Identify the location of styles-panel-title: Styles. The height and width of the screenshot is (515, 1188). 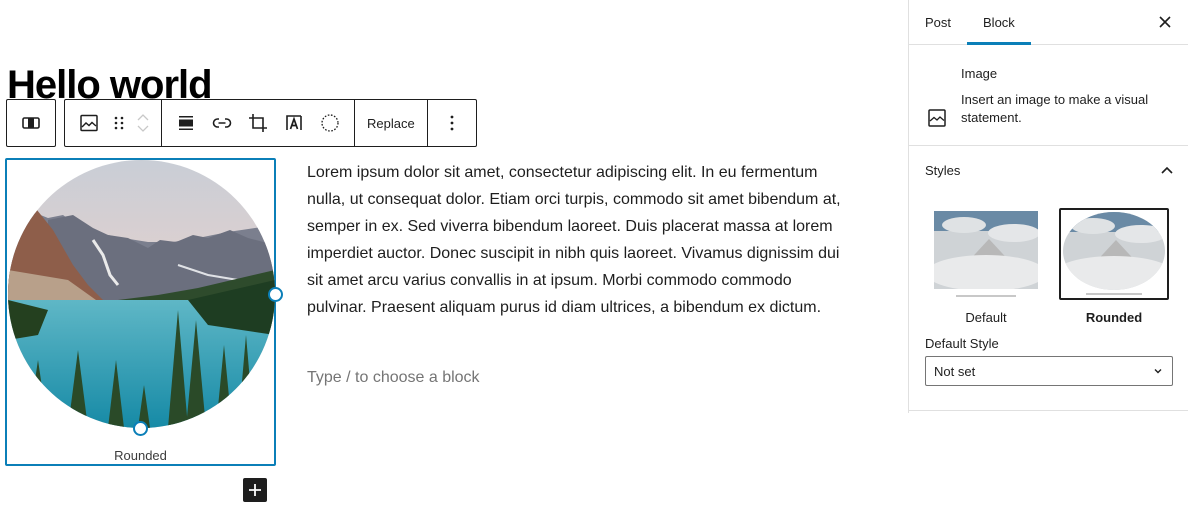
(942, 170).